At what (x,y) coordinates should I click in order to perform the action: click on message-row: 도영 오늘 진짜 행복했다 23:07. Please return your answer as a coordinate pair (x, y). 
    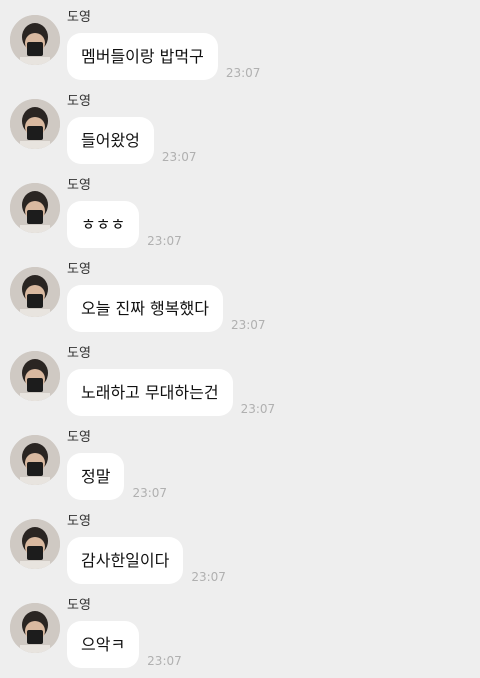
    Looking at the image, I should click on (240, 294).